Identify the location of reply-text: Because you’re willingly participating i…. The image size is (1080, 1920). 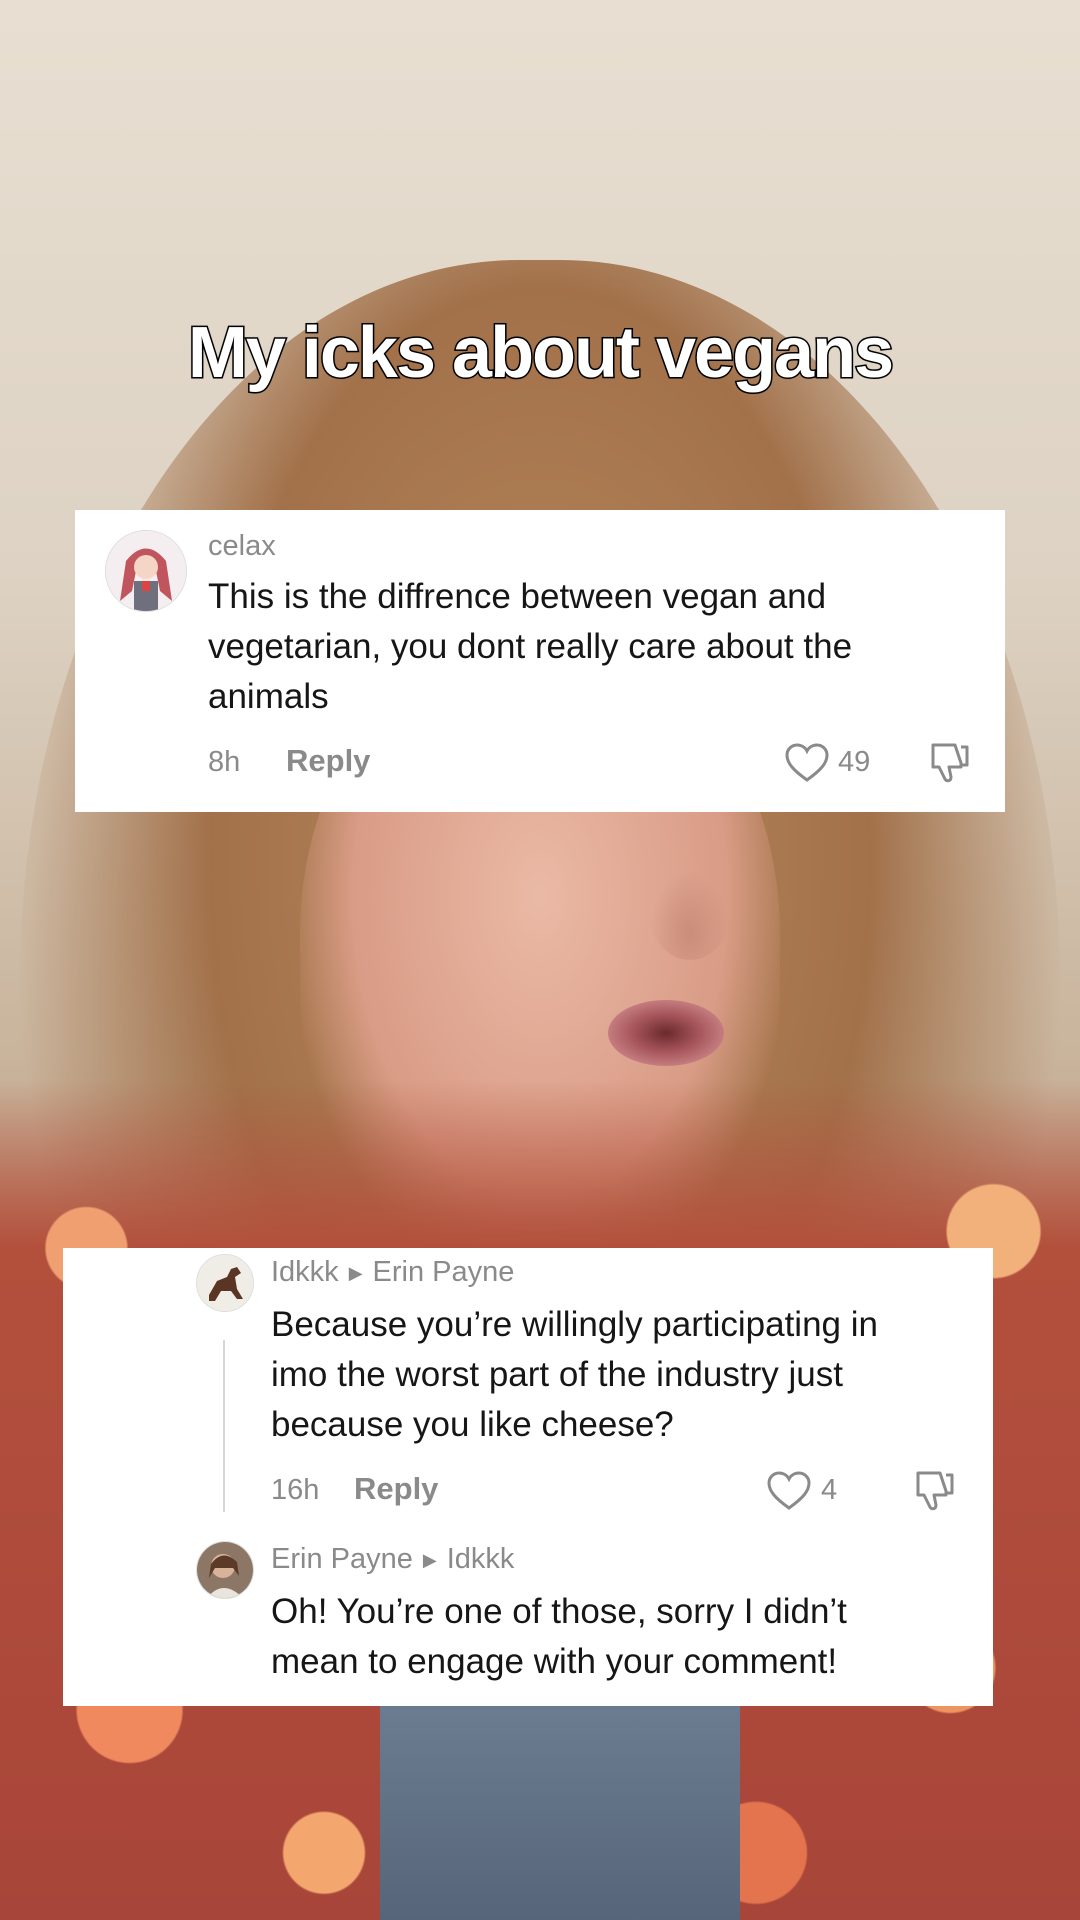
(574, 1375).